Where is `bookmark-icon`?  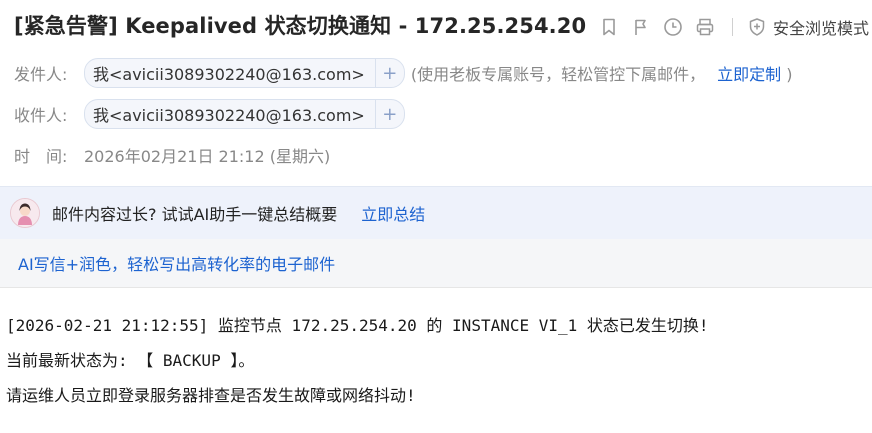
bookmark-icon is located at coordinates (609, 27).